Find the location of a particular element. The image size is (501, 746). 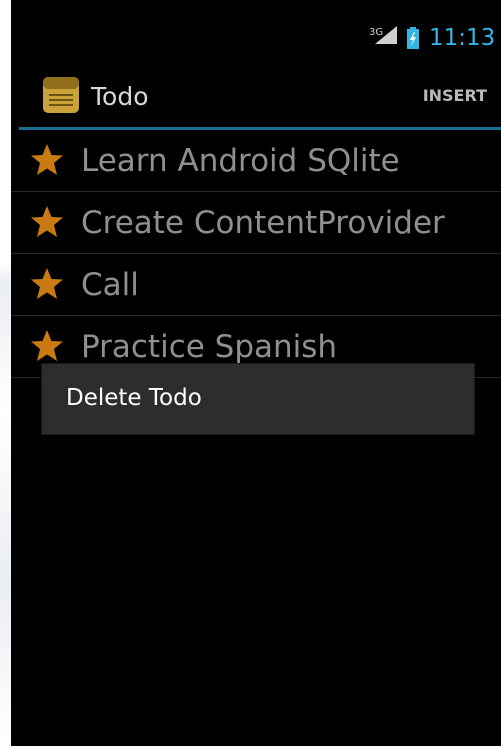

list-item: Call is located at coordinates (256, 285).